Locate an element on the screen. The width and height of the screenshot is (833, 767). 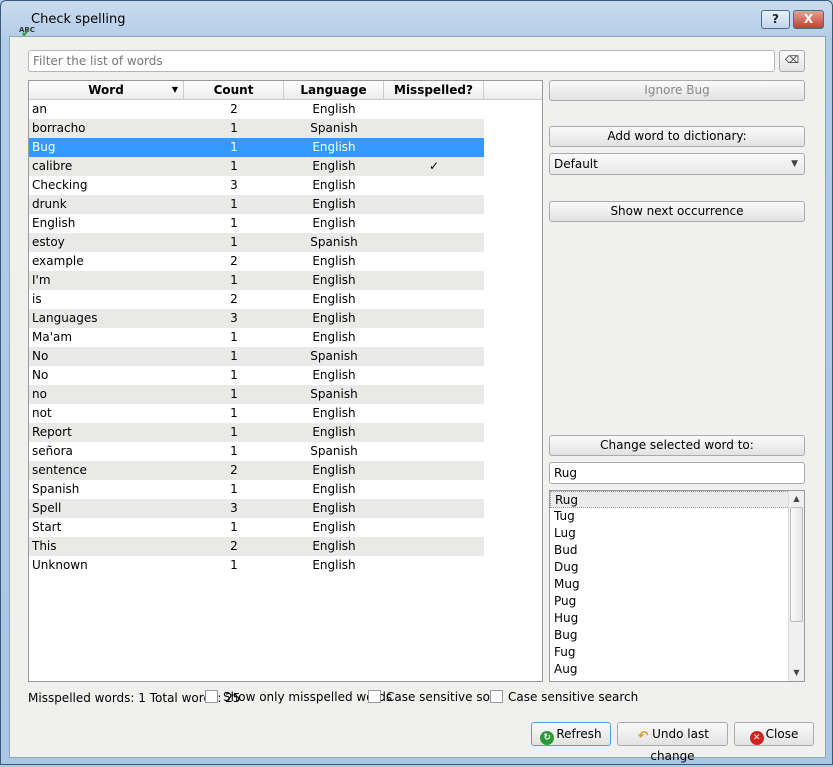
table-row: example 2 English is located at coordinates (256, 261).